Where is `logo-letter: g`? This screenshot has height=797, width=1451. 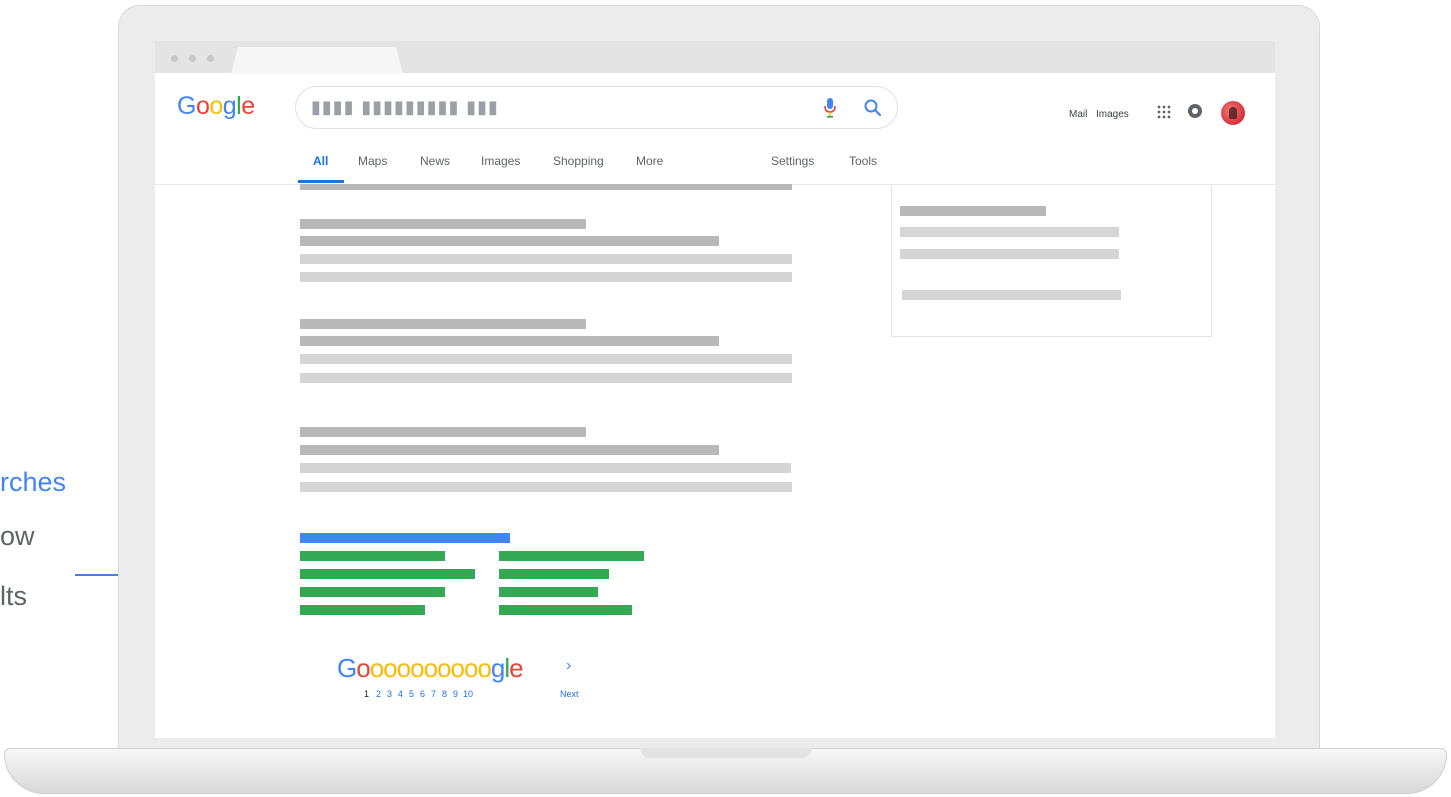
logo-letter: g is located at coordinates (229, 106).